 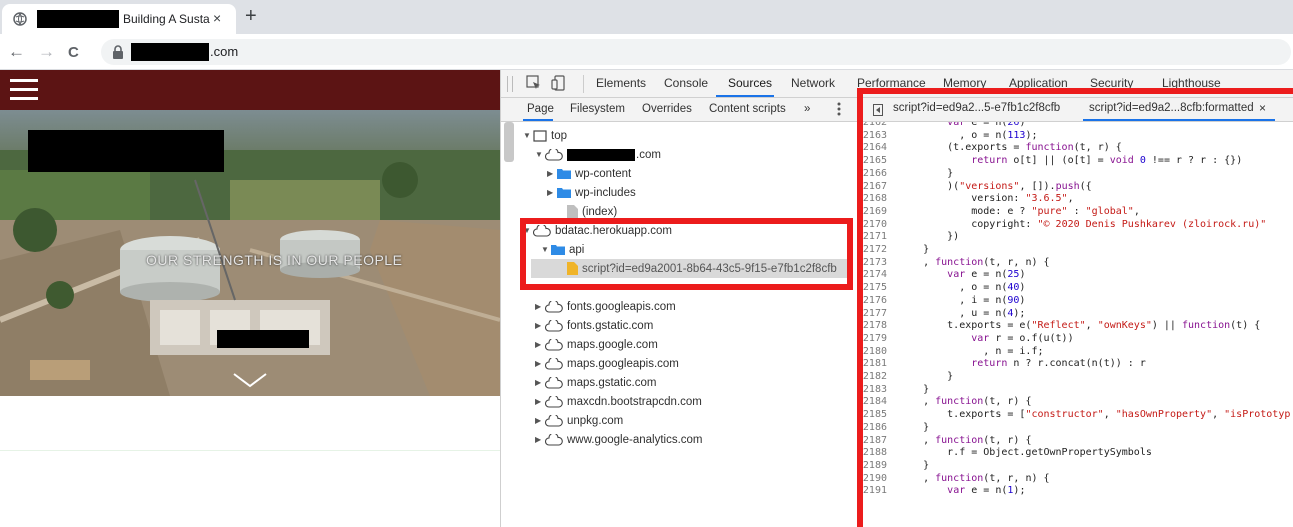 I want to click on subtab-content-scripts: Content scripts, so click(x=747, y=109).